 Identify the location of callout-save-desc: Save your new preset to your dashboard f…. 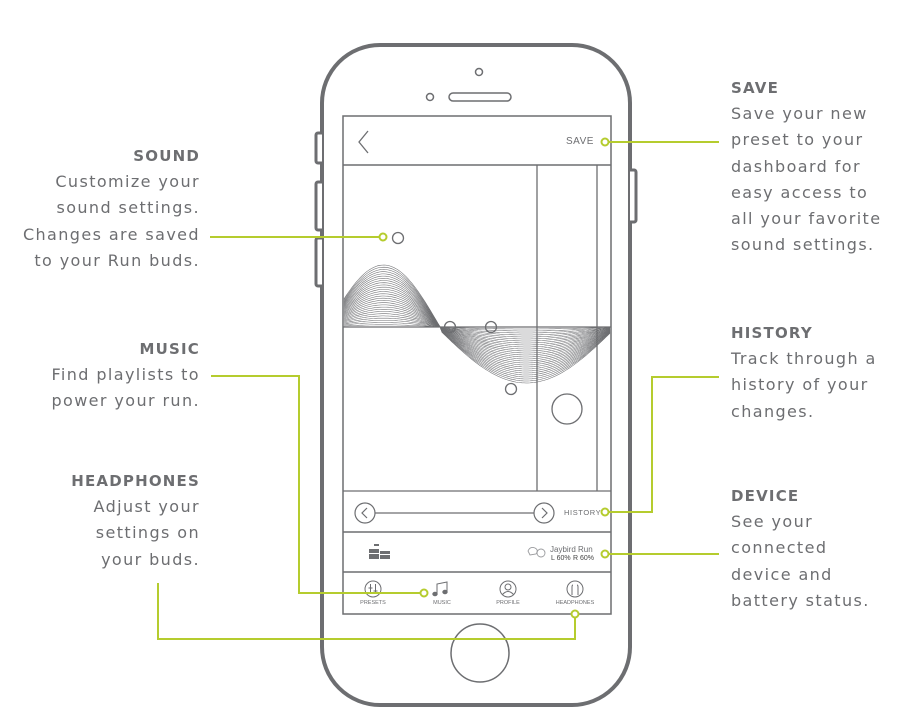
(806, 179).